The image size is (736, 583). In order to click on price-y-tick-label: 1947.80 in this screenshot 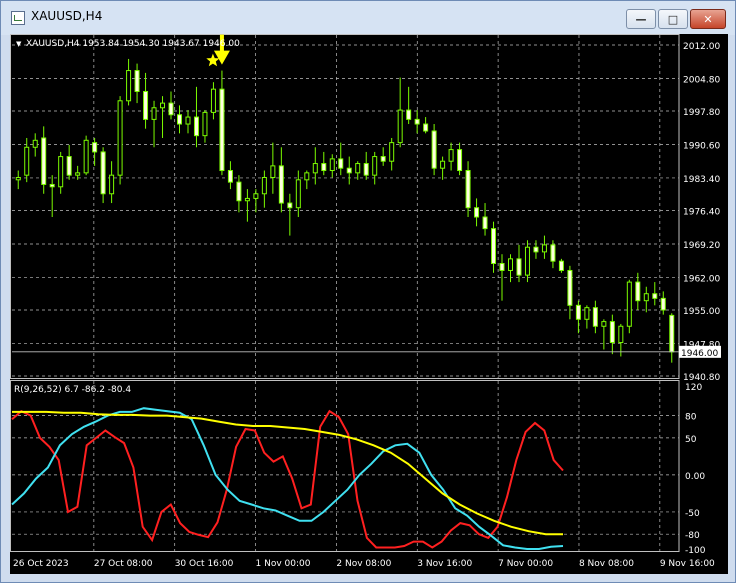, I will do `click(701, 345)`.